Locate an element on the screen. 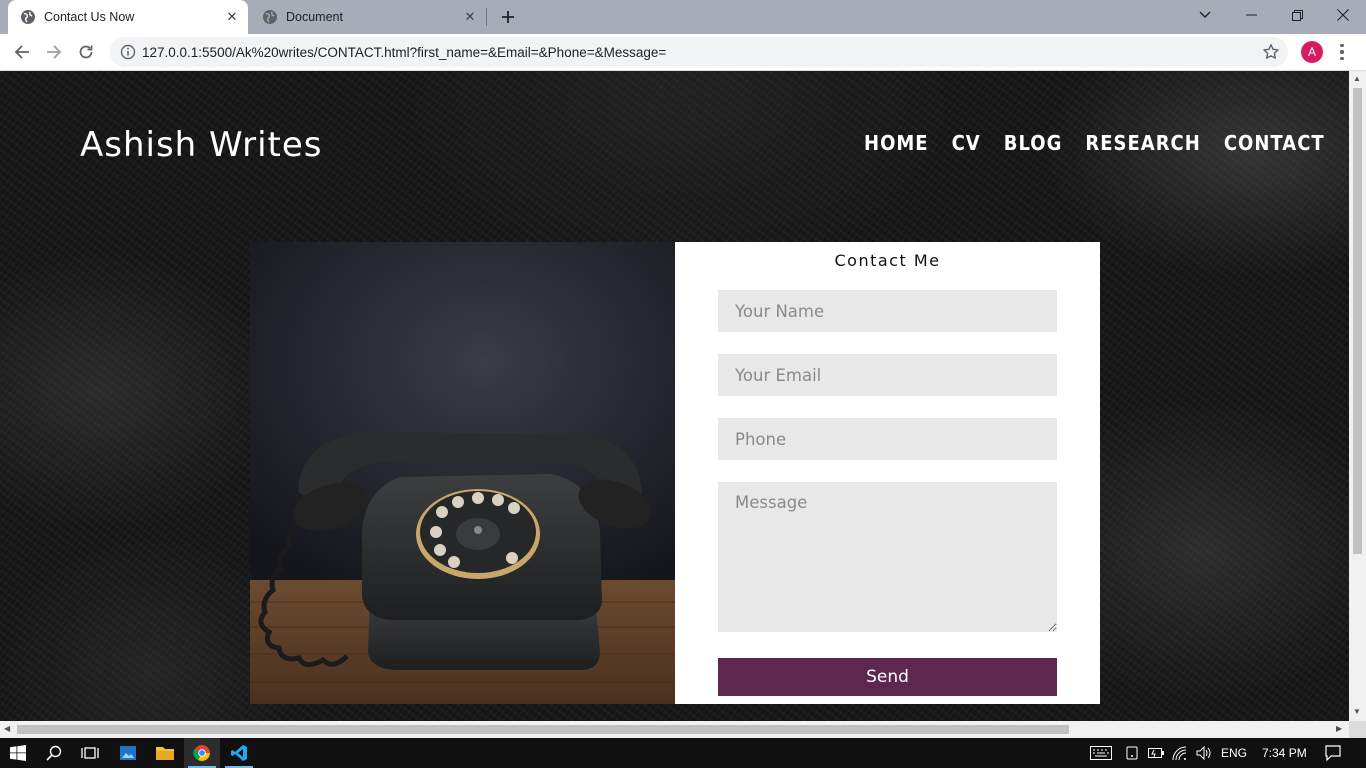  info-icon is located at coordinates (128, 52).